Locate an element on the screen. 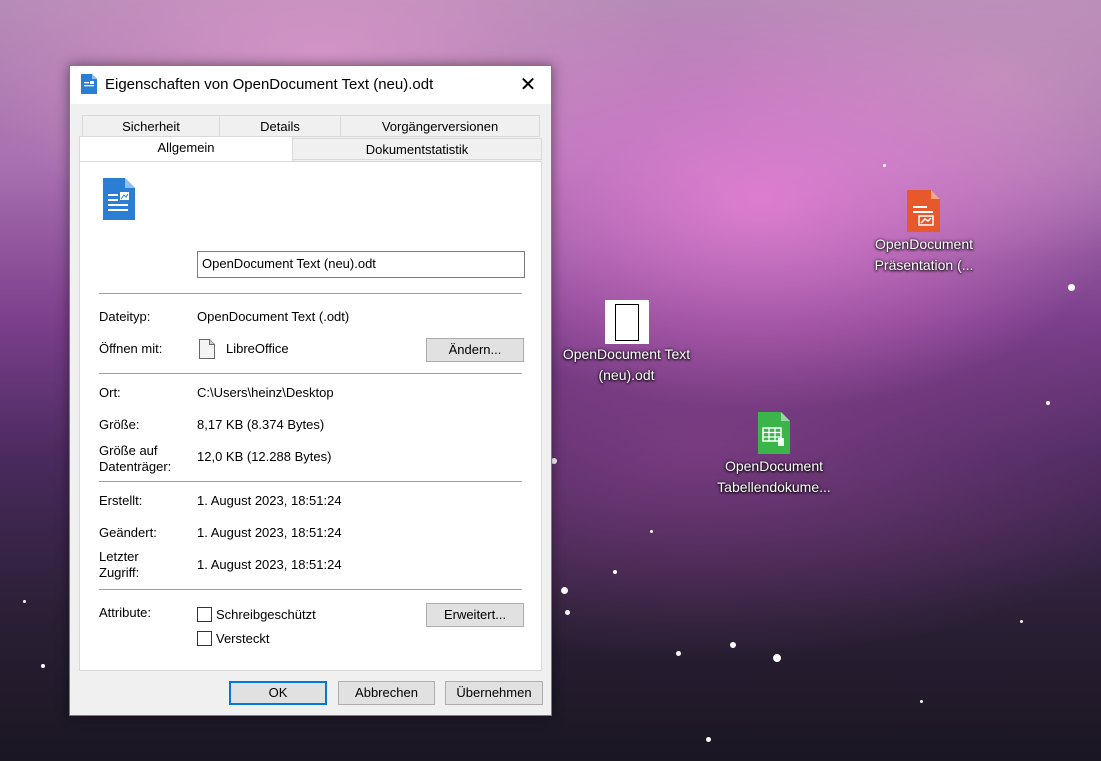  desktop-icon-odt: OpenDocument Text (neu).odt is located at coordinates (626, 343).